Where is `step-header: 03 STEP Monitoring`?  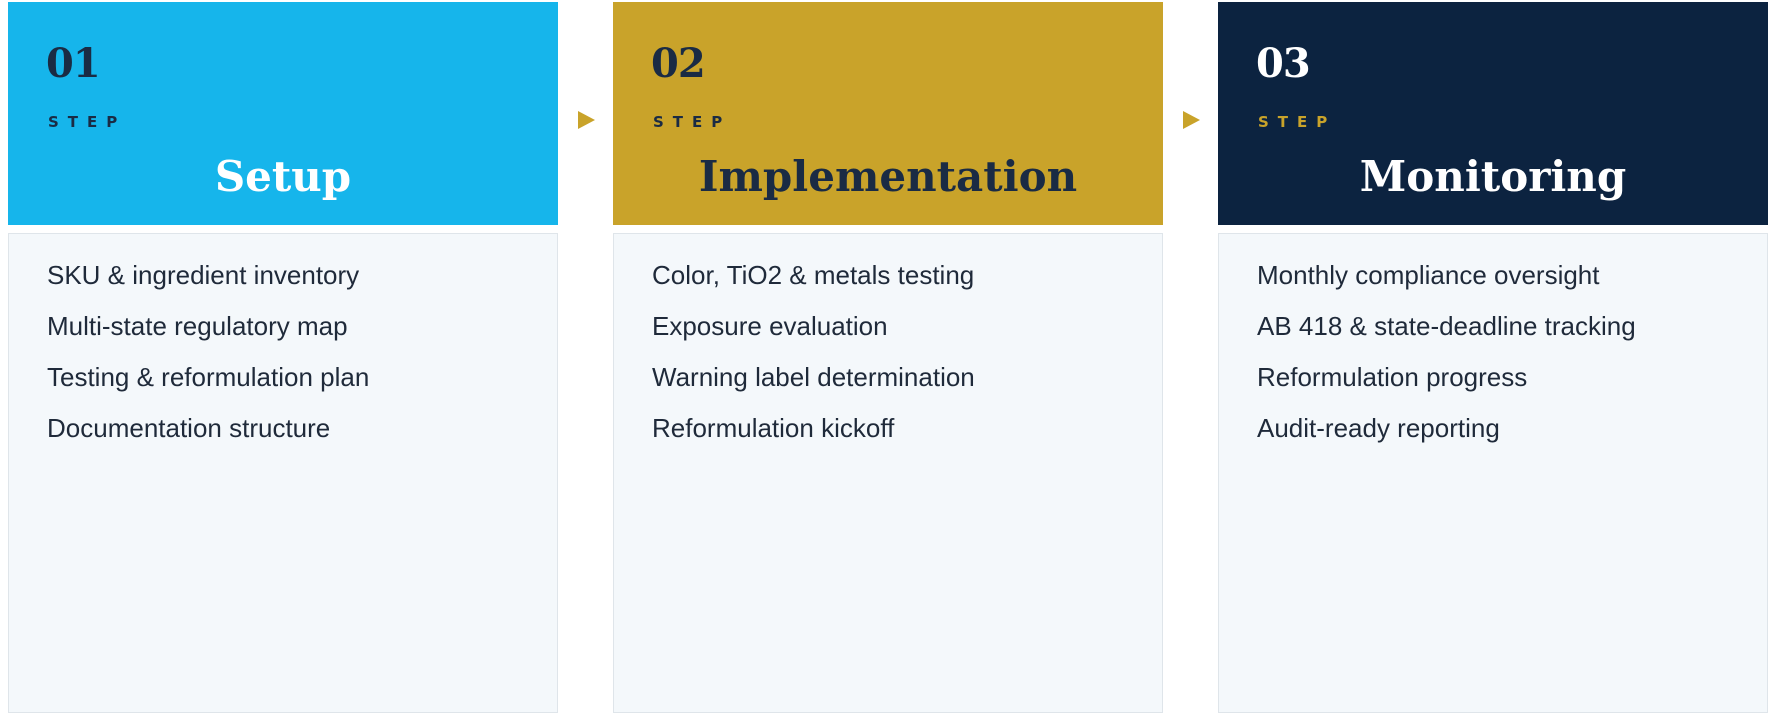 step-header: 03 STEP Monitoring is located at coordinates (1493, 113).